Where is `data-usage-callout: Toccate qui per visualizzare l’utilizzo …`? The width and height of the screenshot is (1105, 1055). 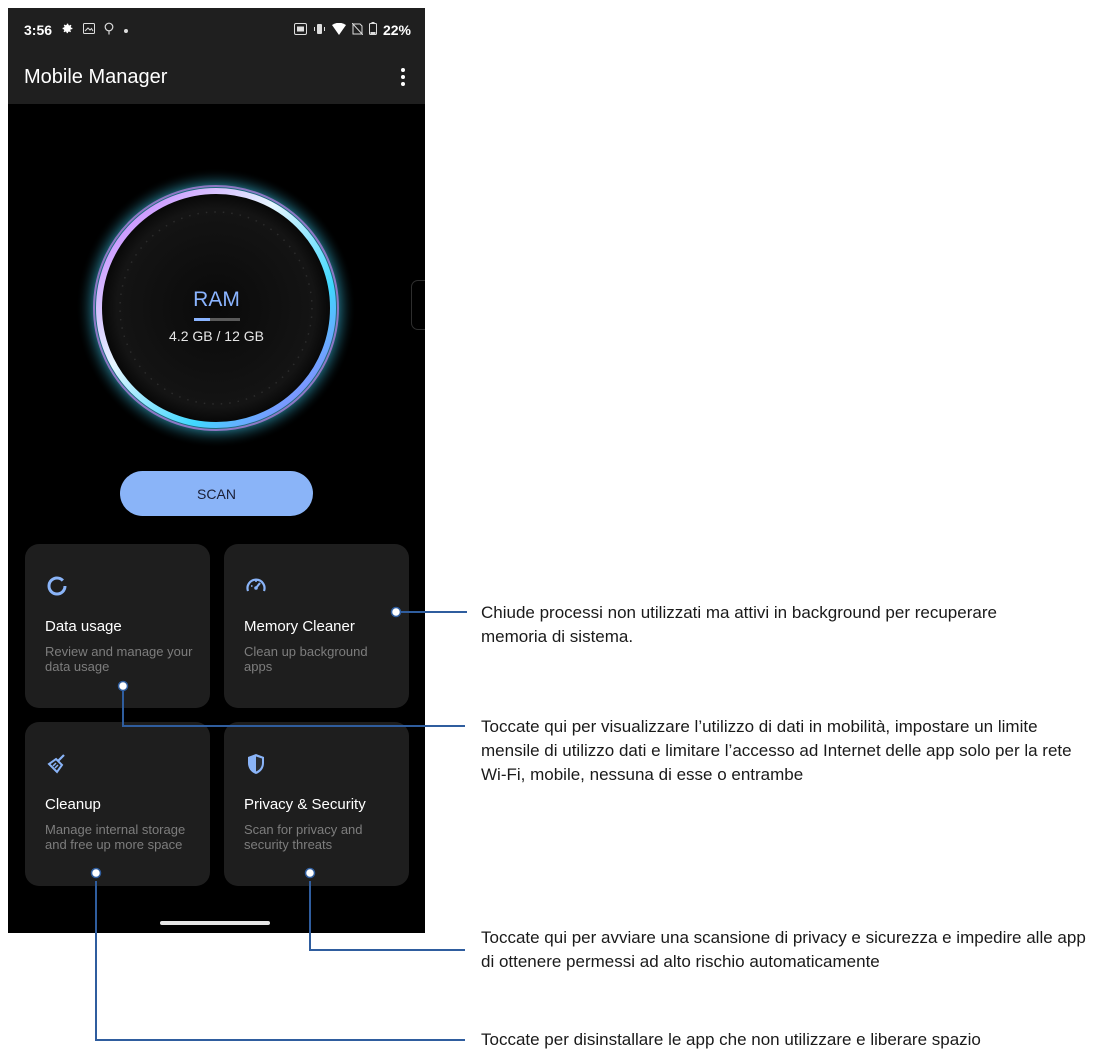
data-usage-callout: Toccate qui per visualizzare l’utilizzo … is located at coordinates (776, 750).